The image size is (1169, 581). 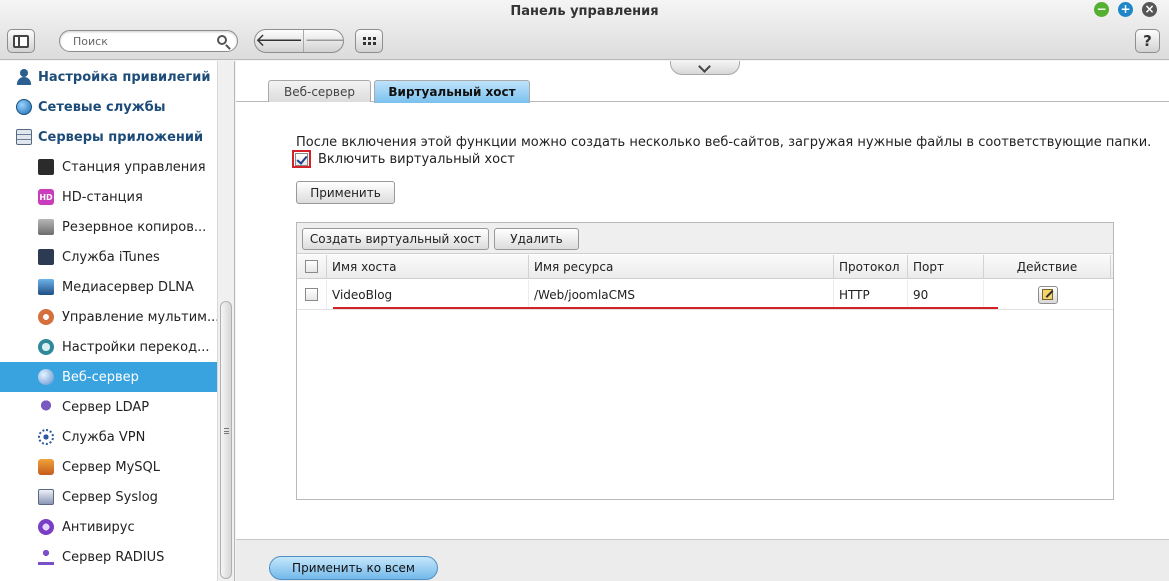 I want to click on search-box, so click(x=148, y=41).